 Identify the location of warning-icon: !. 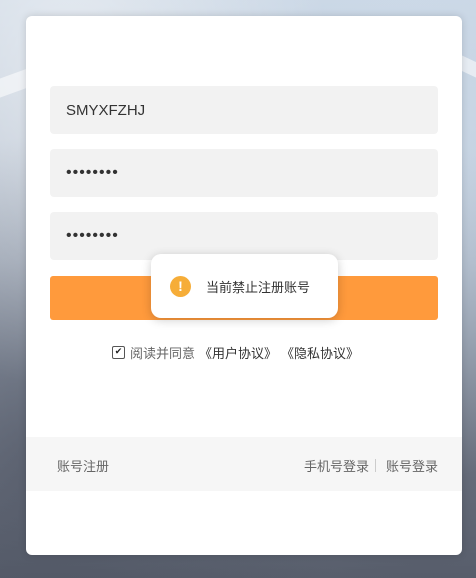
(180, 286).